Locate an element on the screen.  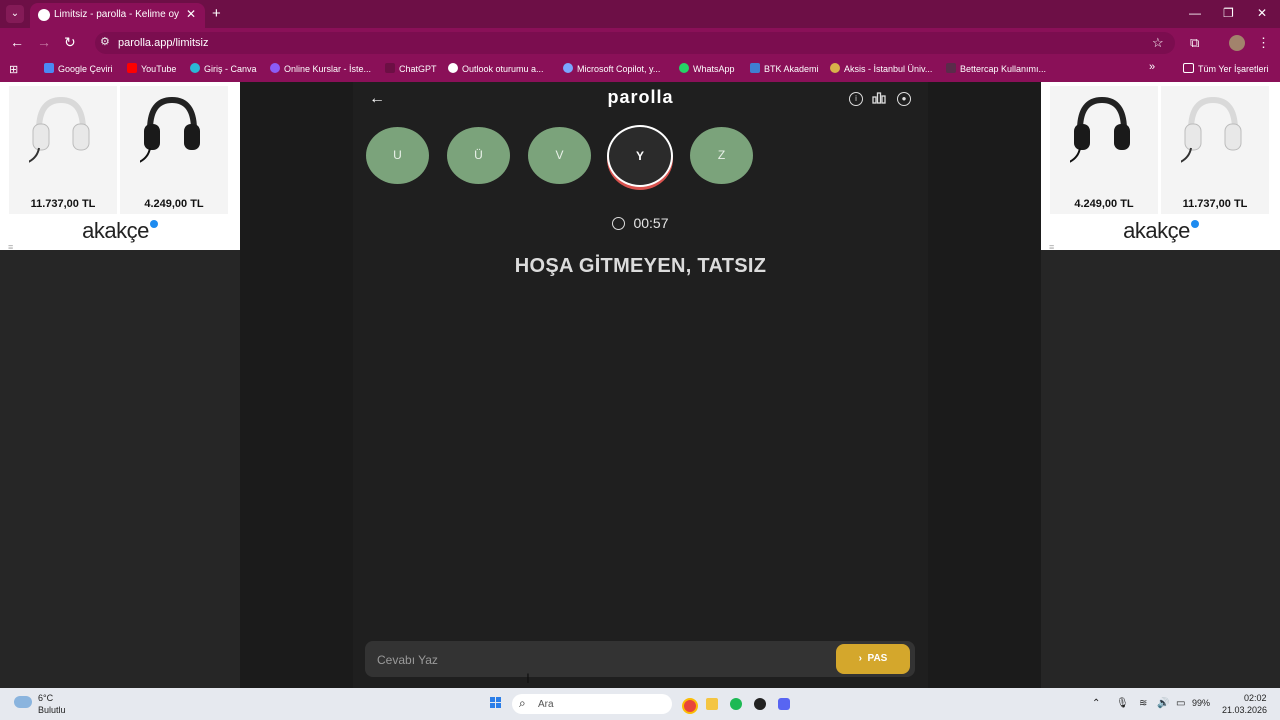
bookmark-google-ceviri: Google Çeviri is located at coordinates (78, 68).